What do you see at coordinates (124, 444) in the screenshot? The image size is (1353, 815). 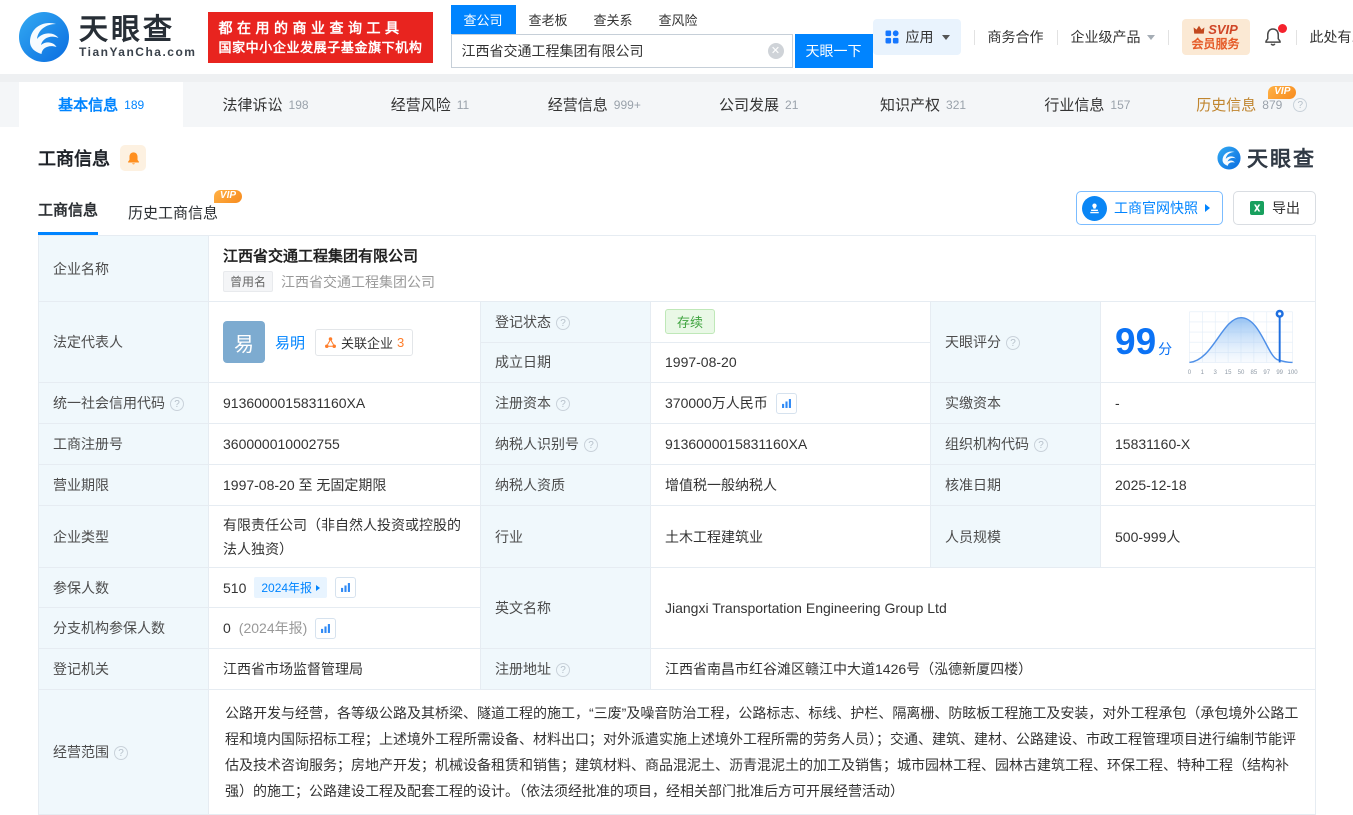 I see `field-label: 工商注册号` at bounding box center [124, 444].